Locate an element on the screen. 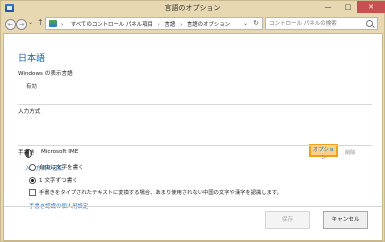 The image size is (385, 242). search-box is located at coordinates (321, 23).